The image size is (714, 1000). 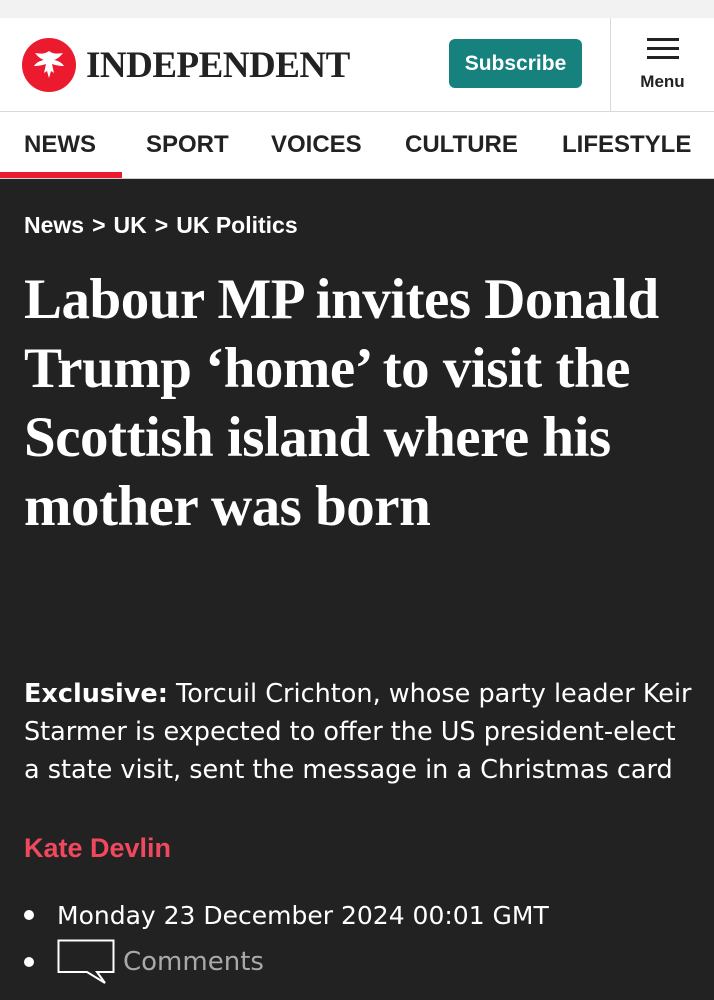 What do you see at coordinates (626, 145) in the screenshot?
I see `nav-item-lifestyle: LIFESTYLE` at bounding box center [626, 145].